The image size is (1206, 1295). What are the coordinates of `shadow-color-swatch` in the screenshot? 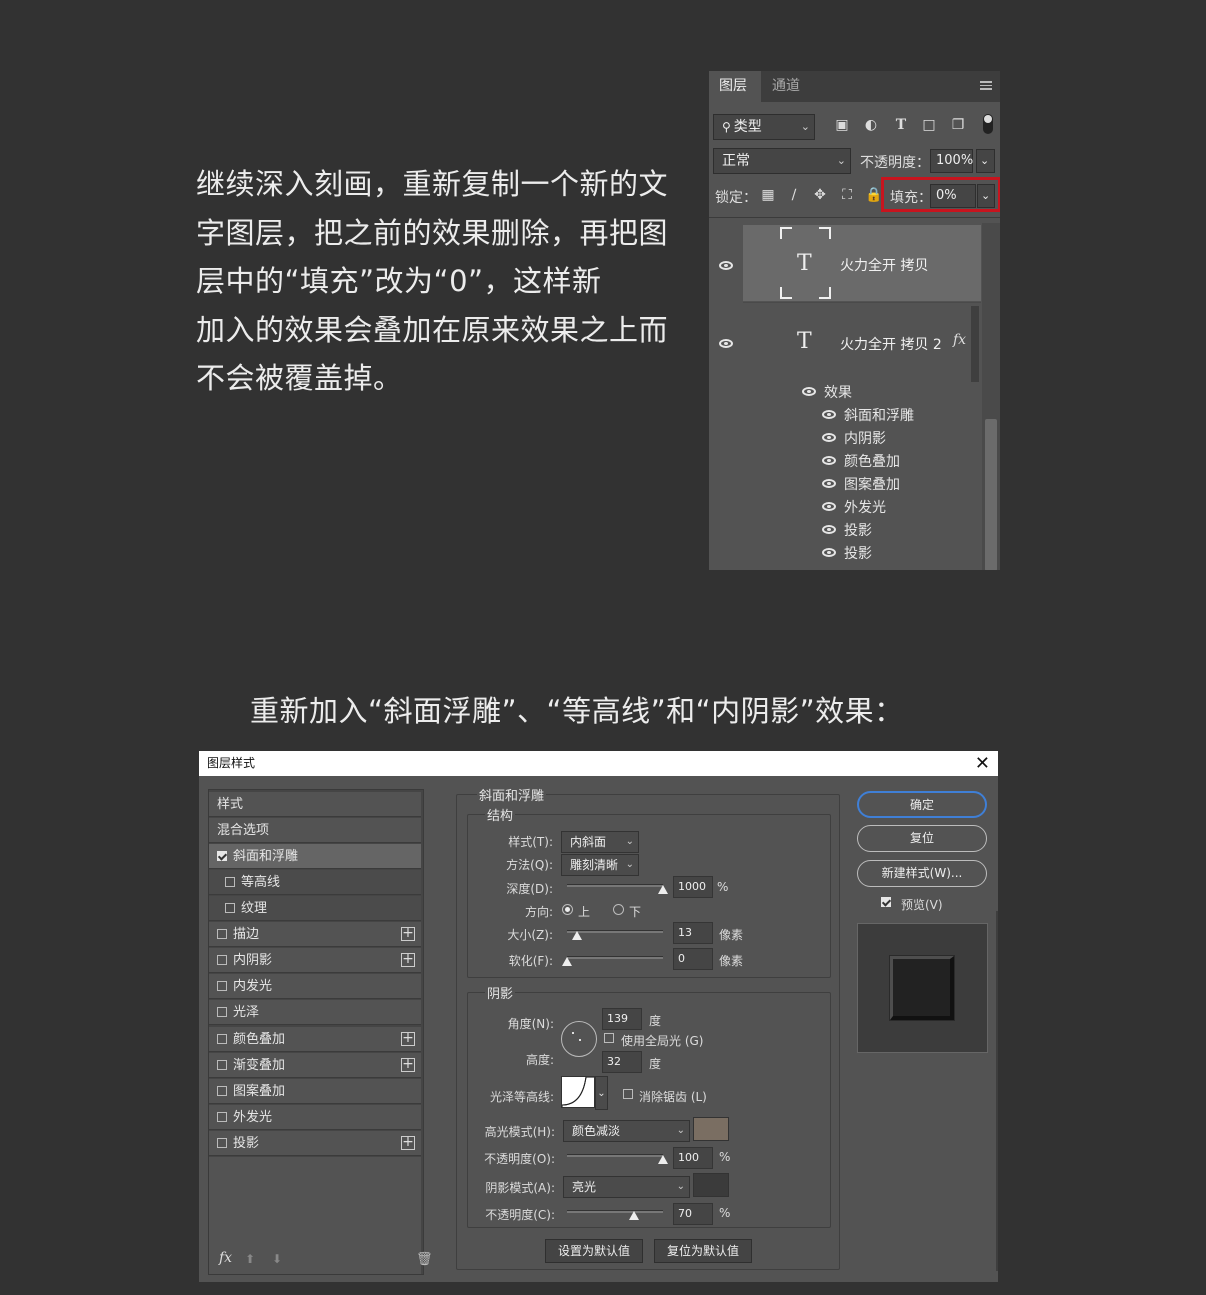 It's located at (711, 1185).